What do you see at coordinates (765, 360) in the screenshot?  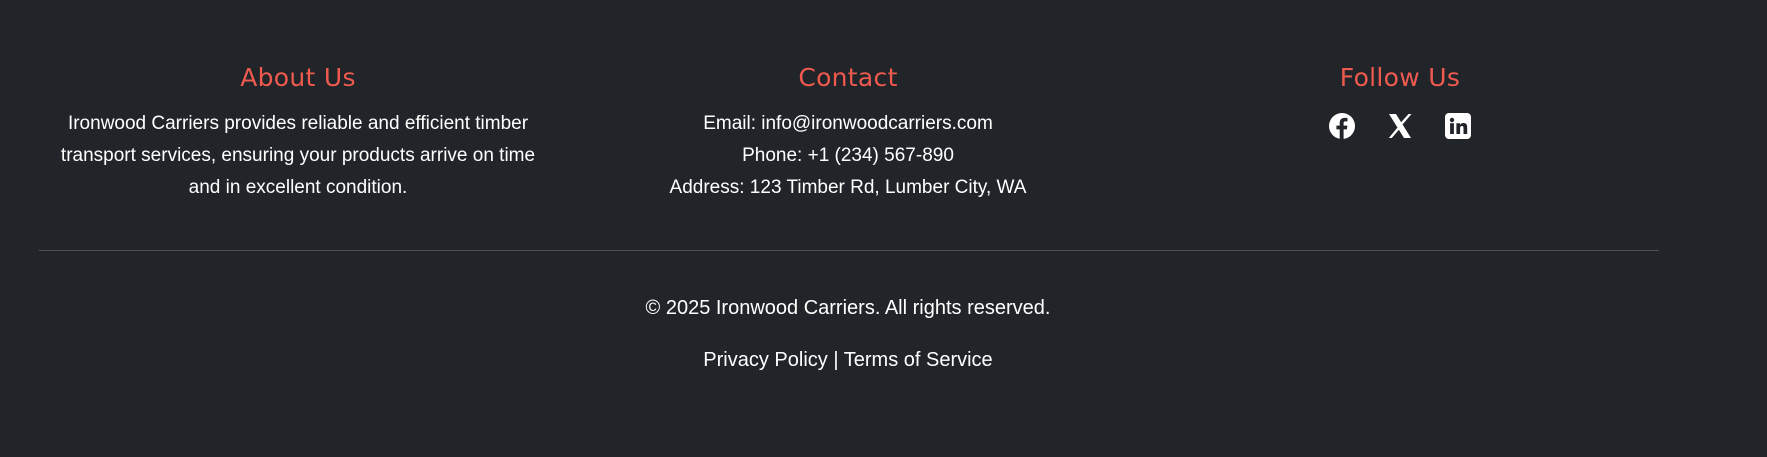 I see `privacy-policy-link: Privacy Policy` at bounding box center [765, 360].